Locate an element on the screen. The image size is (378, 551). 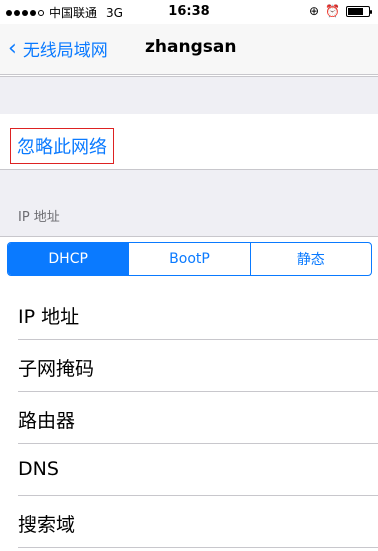
spacer-top is located at coordinates (189, 96).